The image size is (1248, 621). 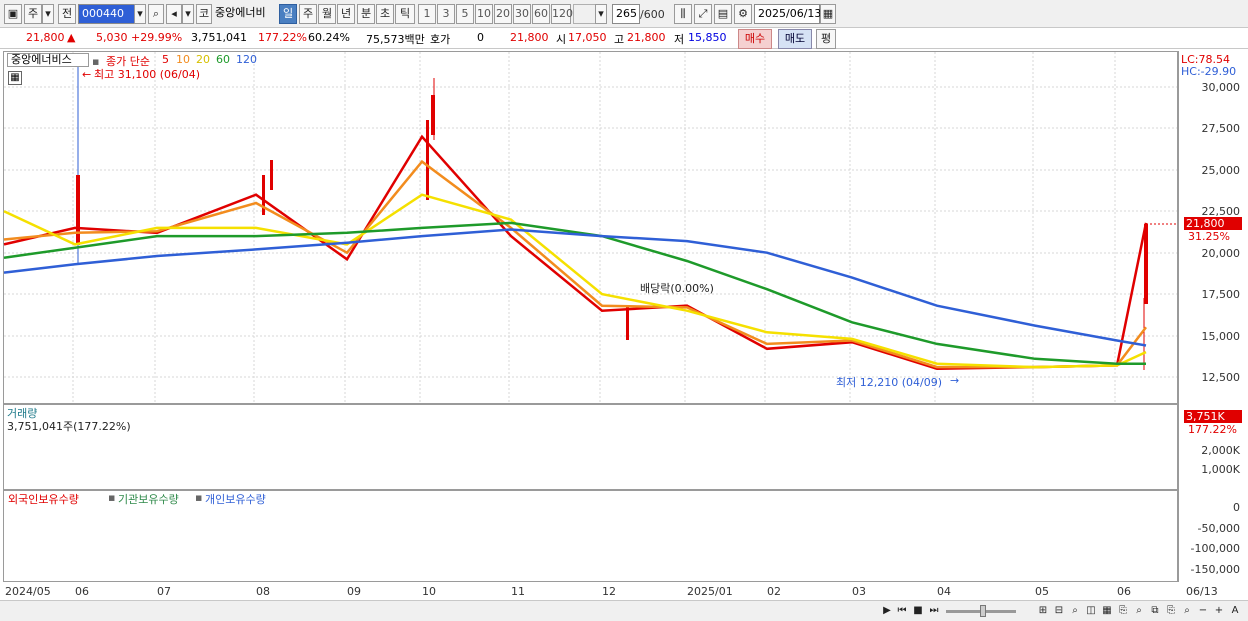 What do you see at coordinates (1187, 611) in the screenshot?
I see `search-zoom-icon: ⌕` at bounding box center [1187, 611].